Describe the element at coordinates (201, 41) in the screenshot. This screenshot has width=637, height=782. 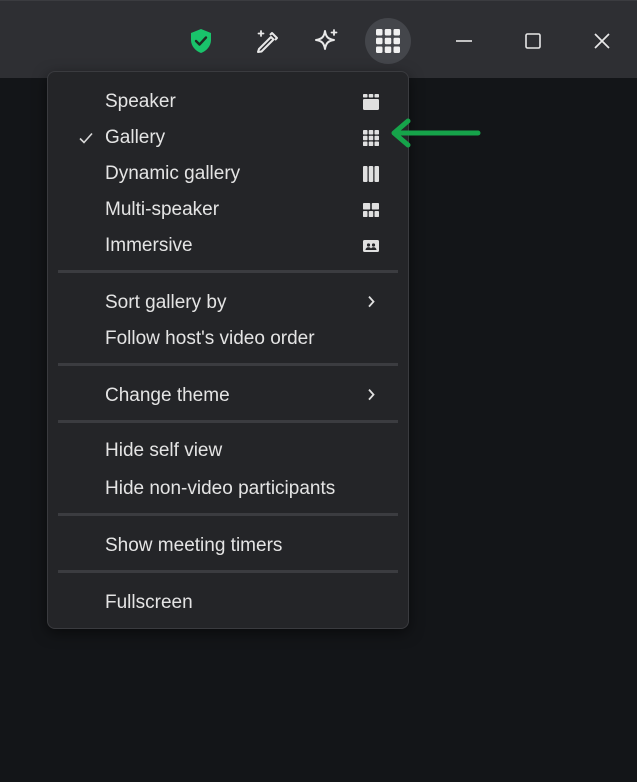
I see `shield-check-icon` at that location.